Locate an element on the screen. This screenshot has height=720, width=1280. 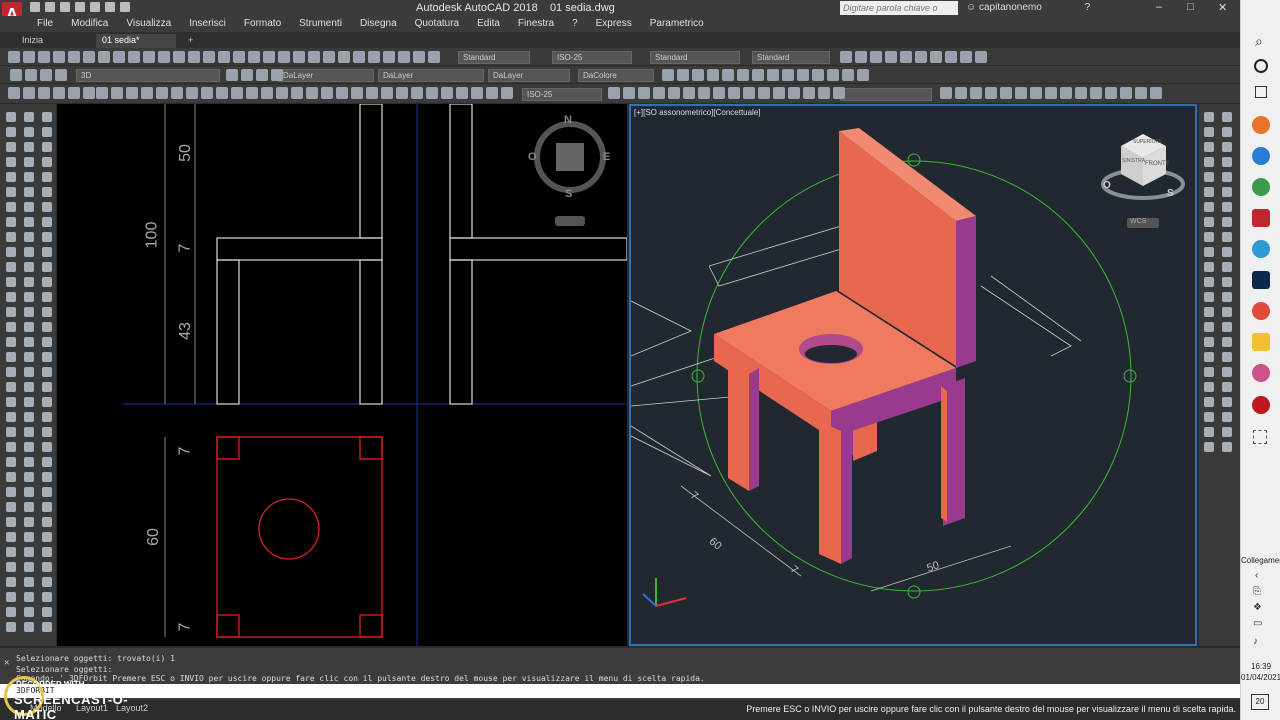
orbit-handle-bottom is located at coordinates (914, 592).